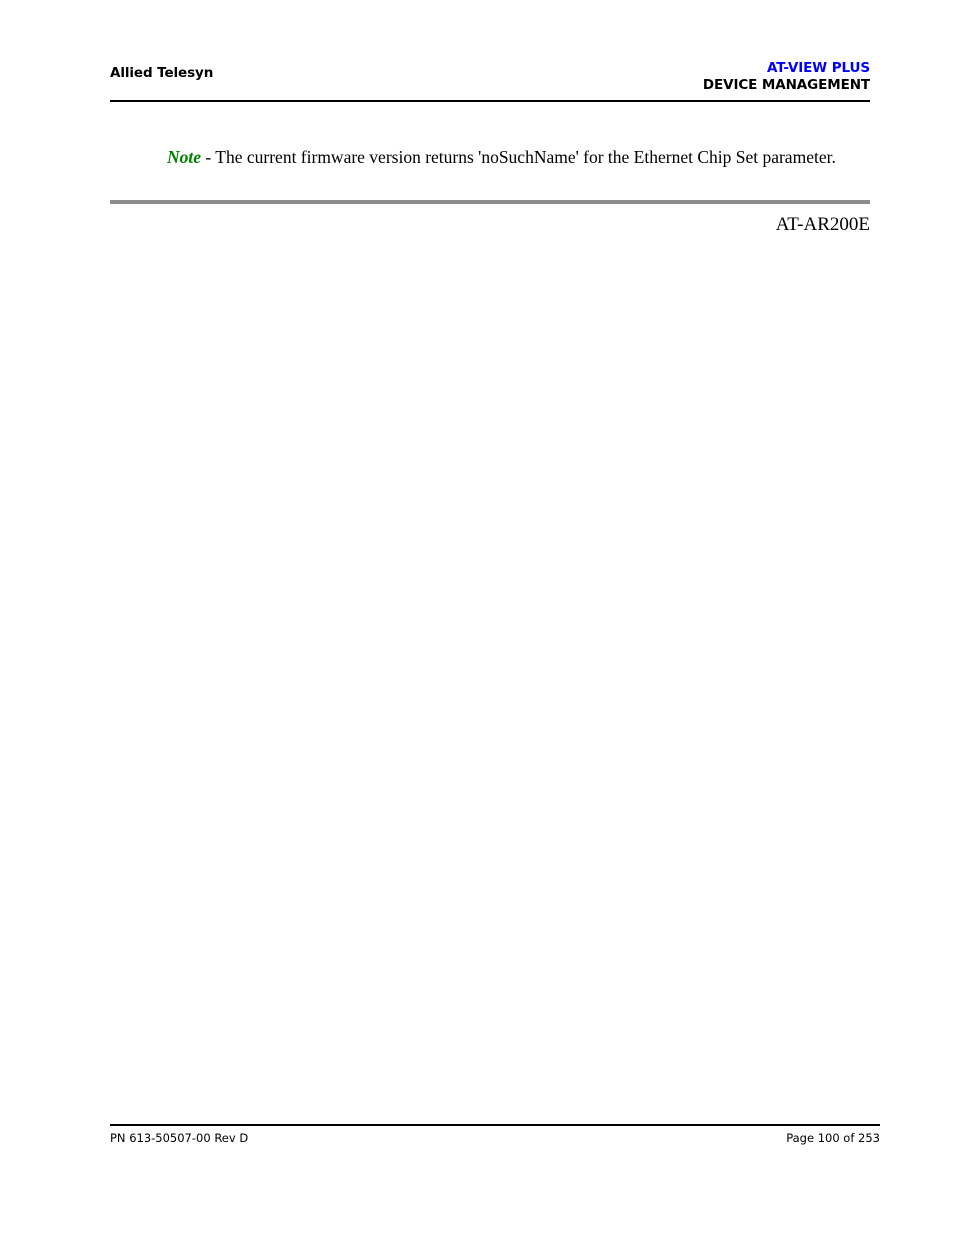 The height and width of the screenshot is (1235, 954). What do you see at coordinates (818, 68) in the screenshot?
I see `header-product-title: AT-VIEW PLUS` at bounding box center [818, 68].